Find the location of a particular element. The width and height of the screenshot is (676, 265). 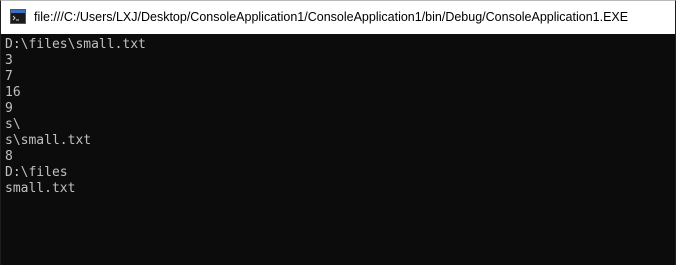

console-line: small.txt is located at coordinates (40, 188).